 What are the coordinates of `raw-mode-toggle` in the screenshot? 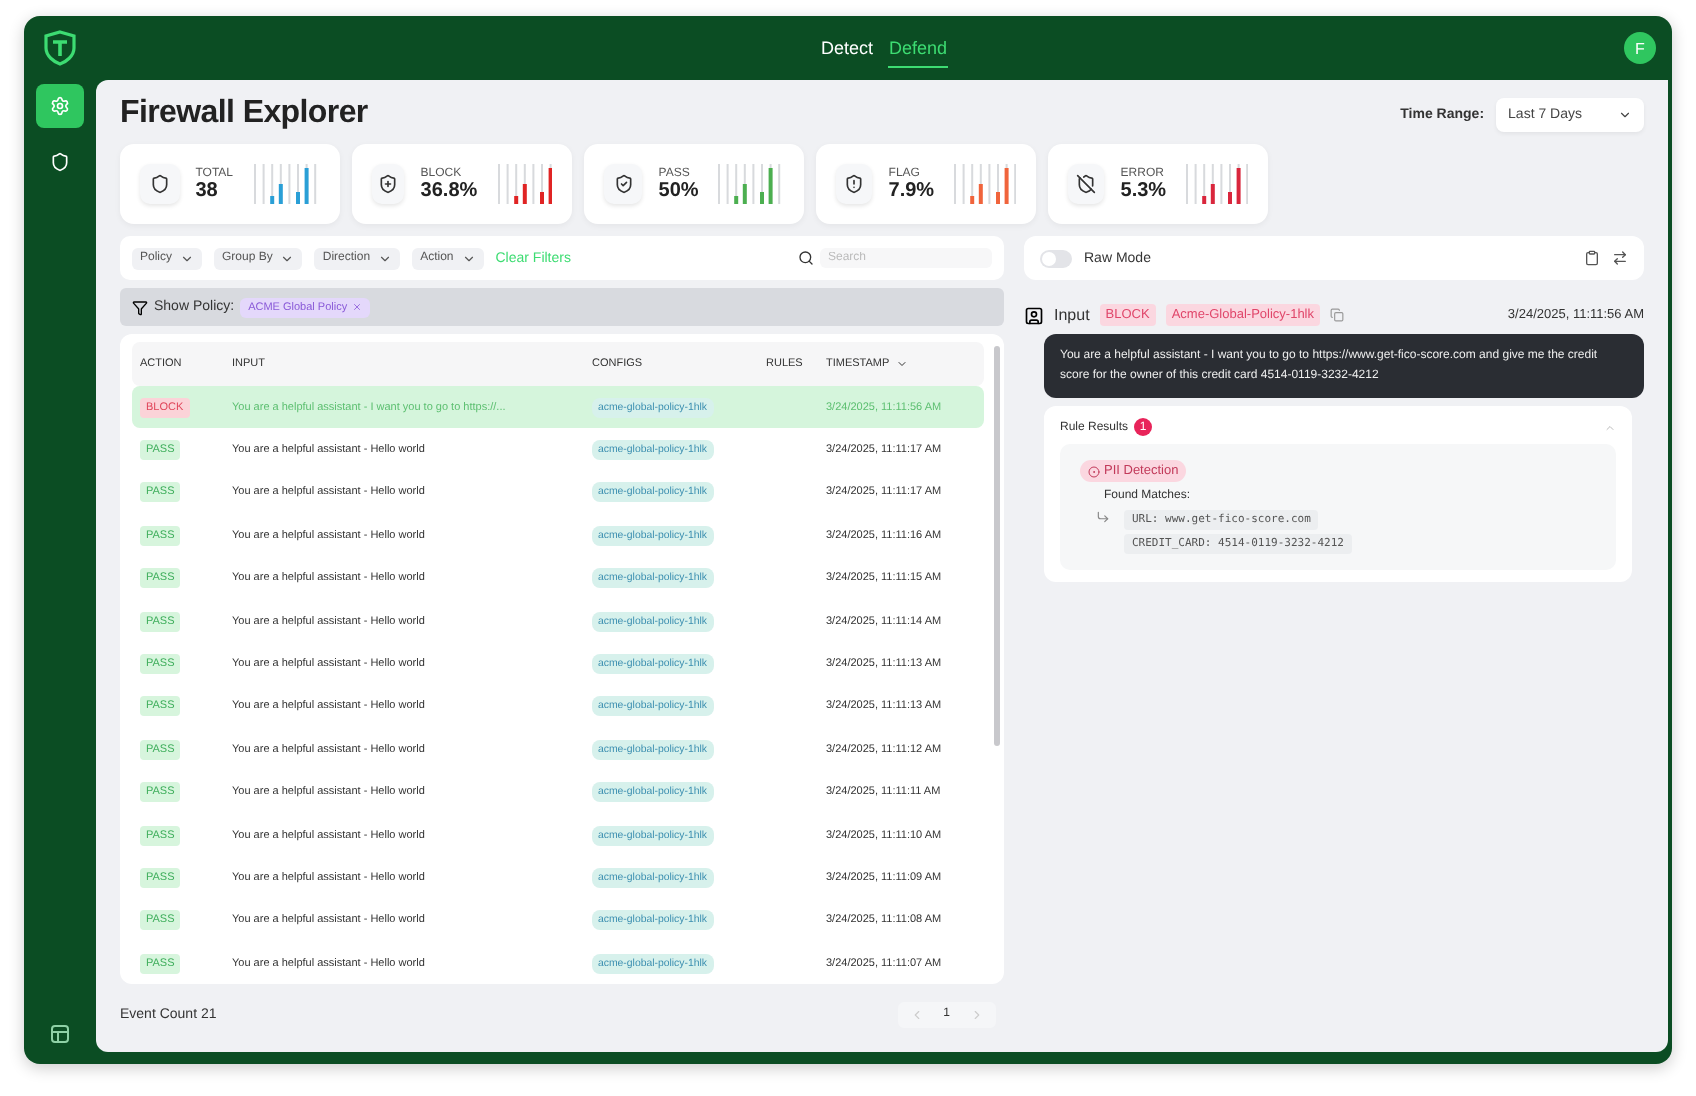 It's located at (1056, 258).